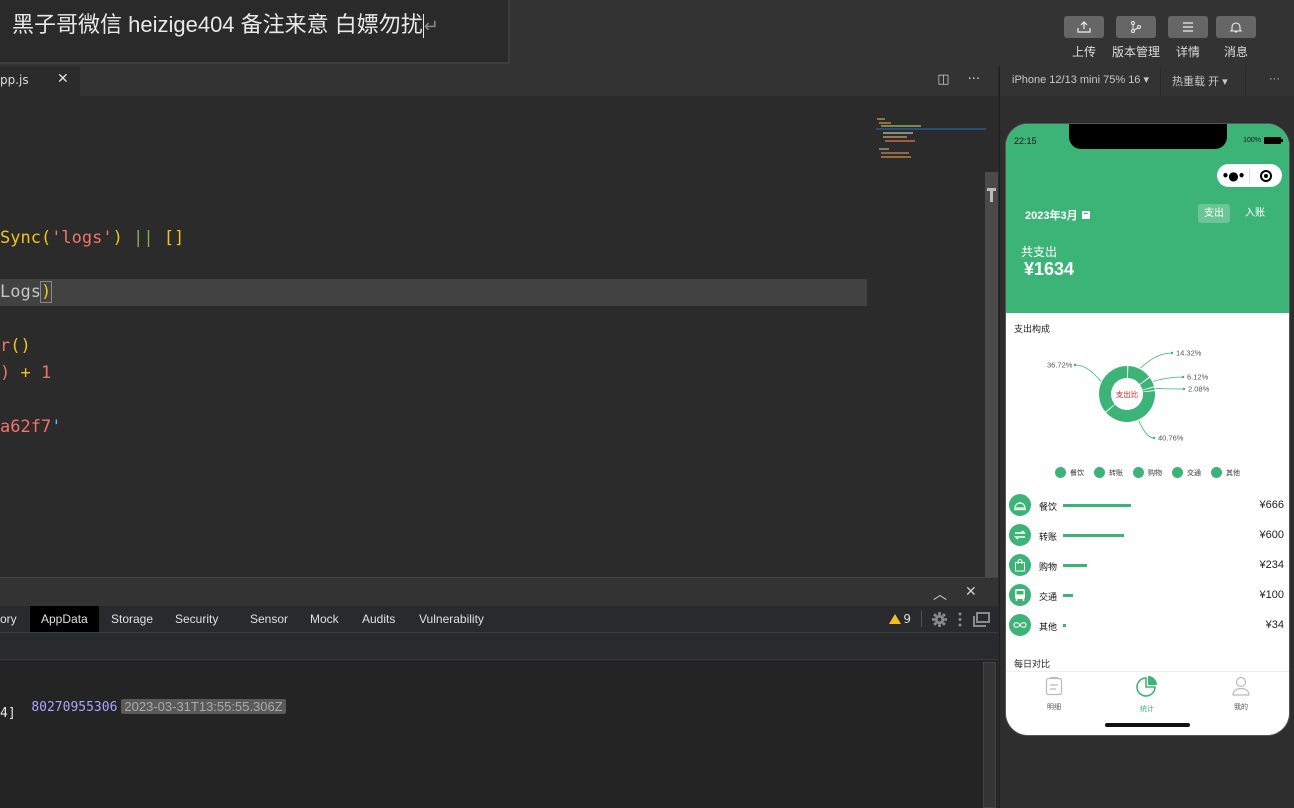  Describe the element at coordinates (1183, 377) in the screenshot. I see `leader-dot` at that location.